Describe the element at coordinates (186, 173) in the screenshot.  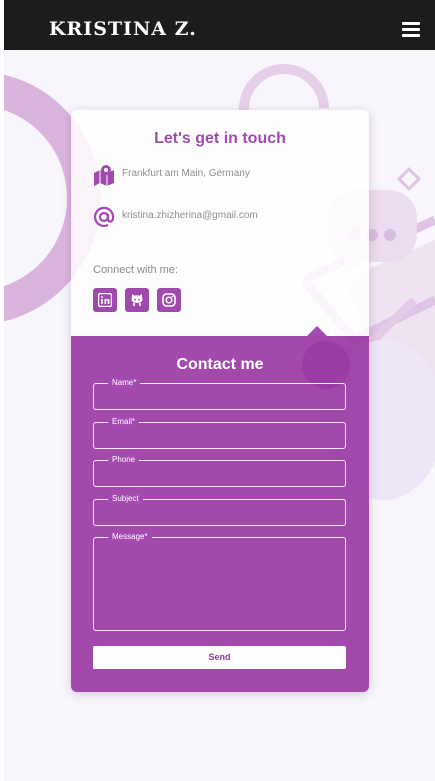
I see `address-text: Frankfurt am Main, Germany` at that location.